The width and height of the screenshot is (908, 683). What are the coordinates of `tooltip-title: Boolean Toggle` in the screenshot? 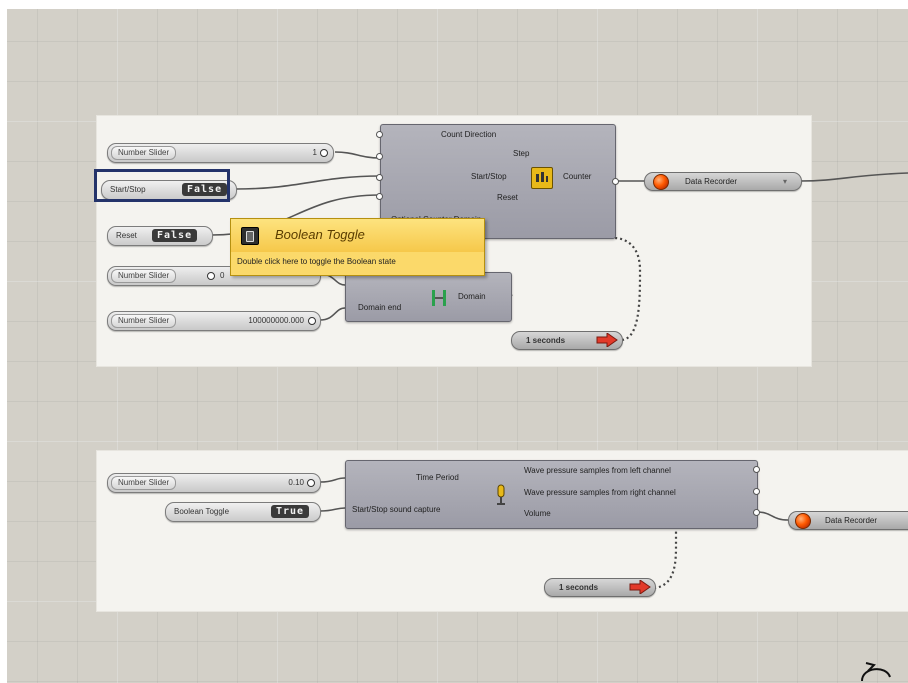 It's located at (320, 234).